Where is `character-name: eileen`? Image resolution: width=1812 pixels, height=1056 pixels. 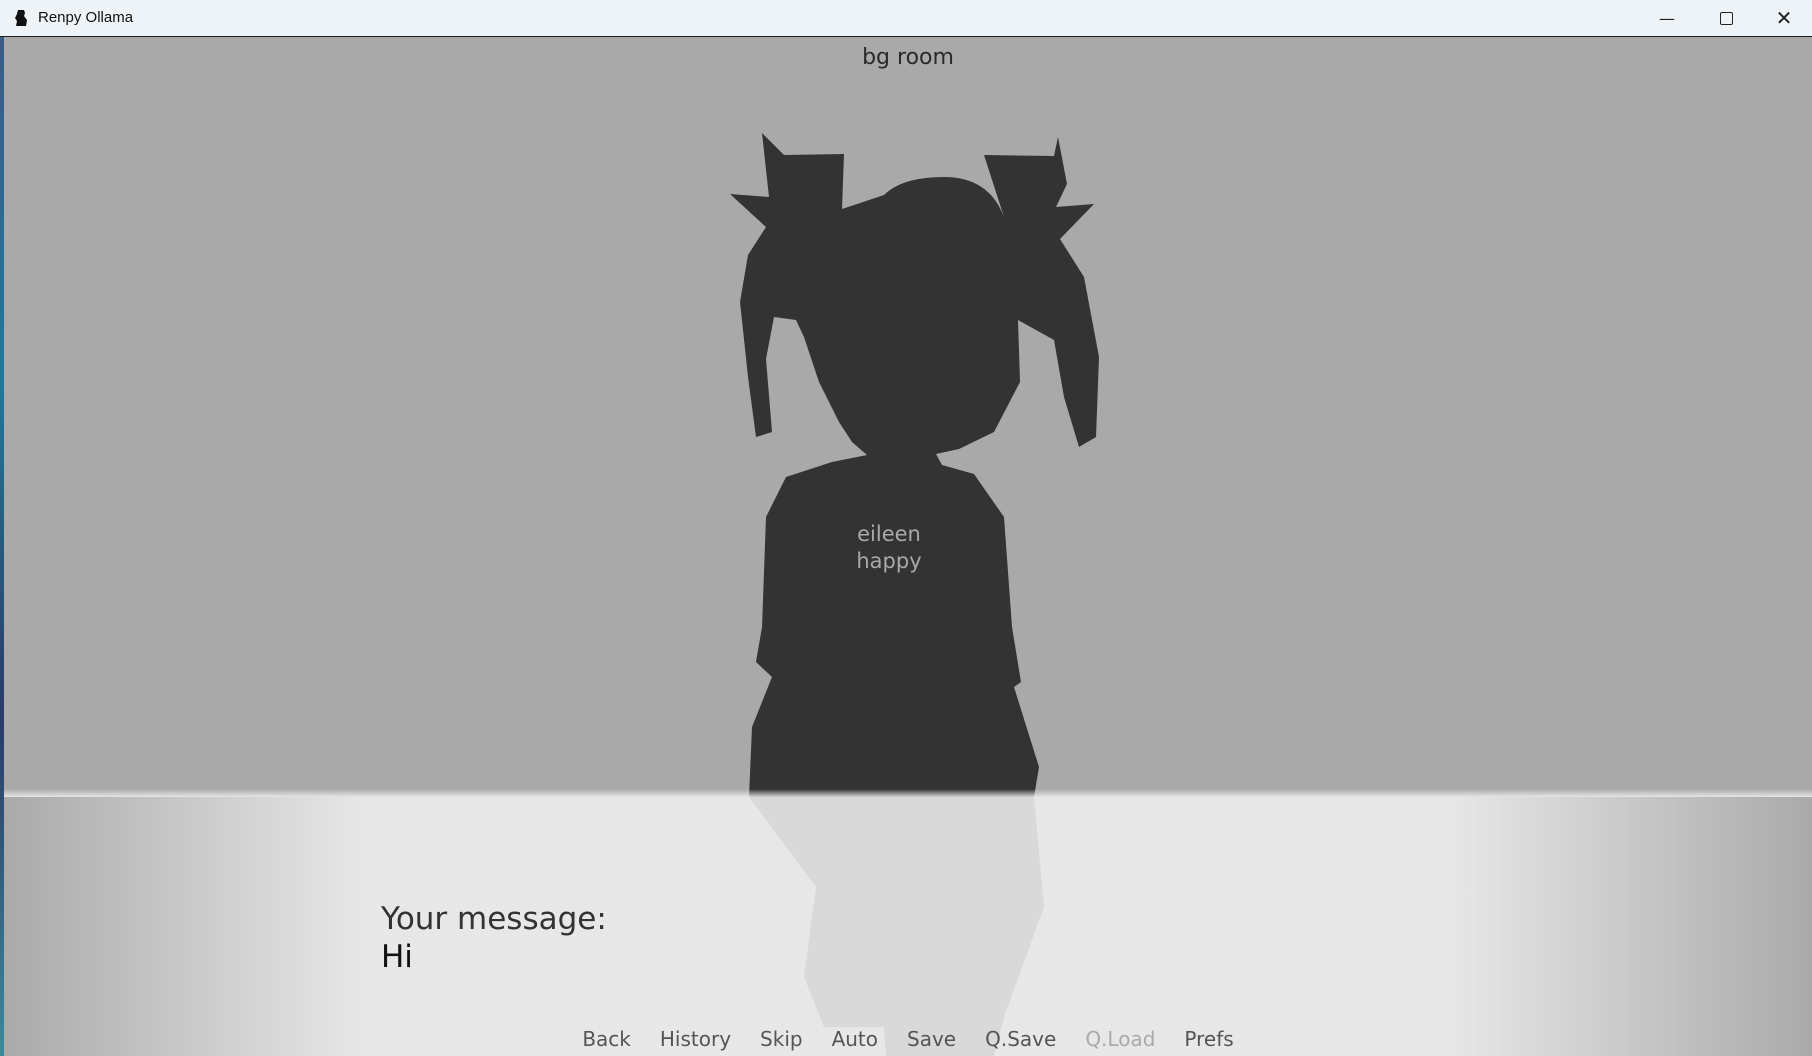 character-name: eileen is located at coordinates (889, 534).